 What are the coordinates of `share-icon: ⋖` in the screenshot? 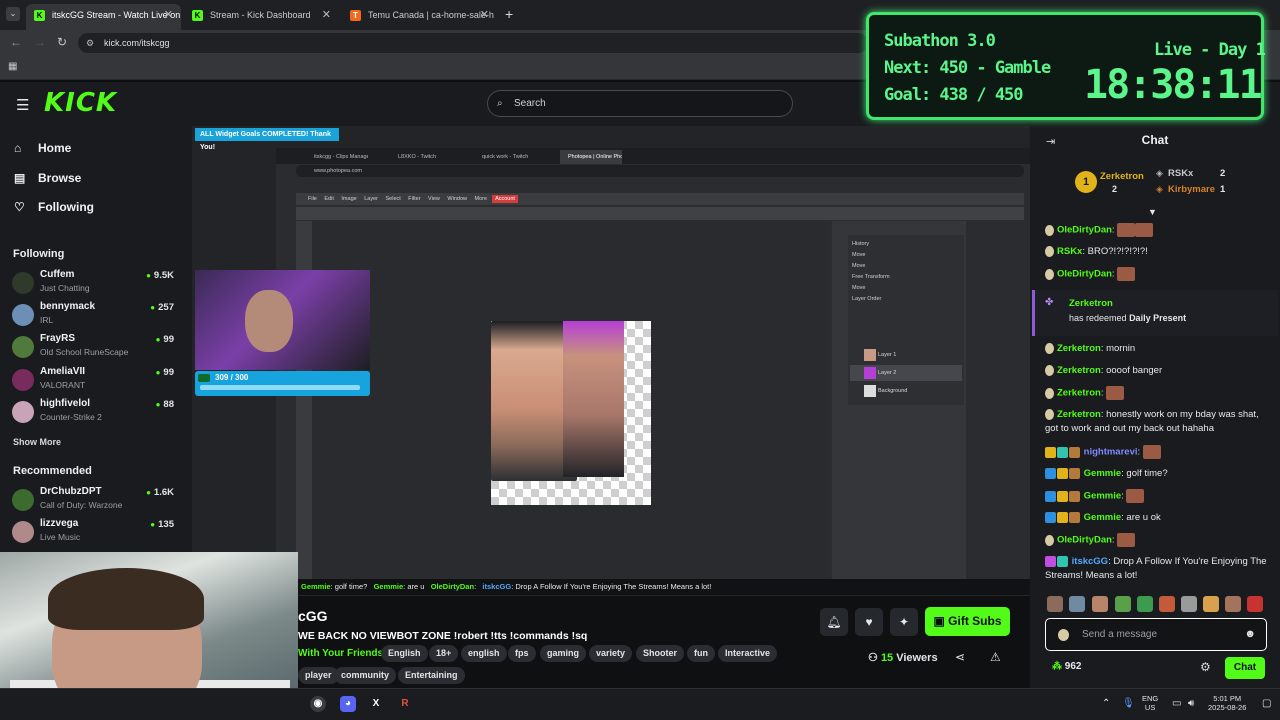 It's located at (960, 657).